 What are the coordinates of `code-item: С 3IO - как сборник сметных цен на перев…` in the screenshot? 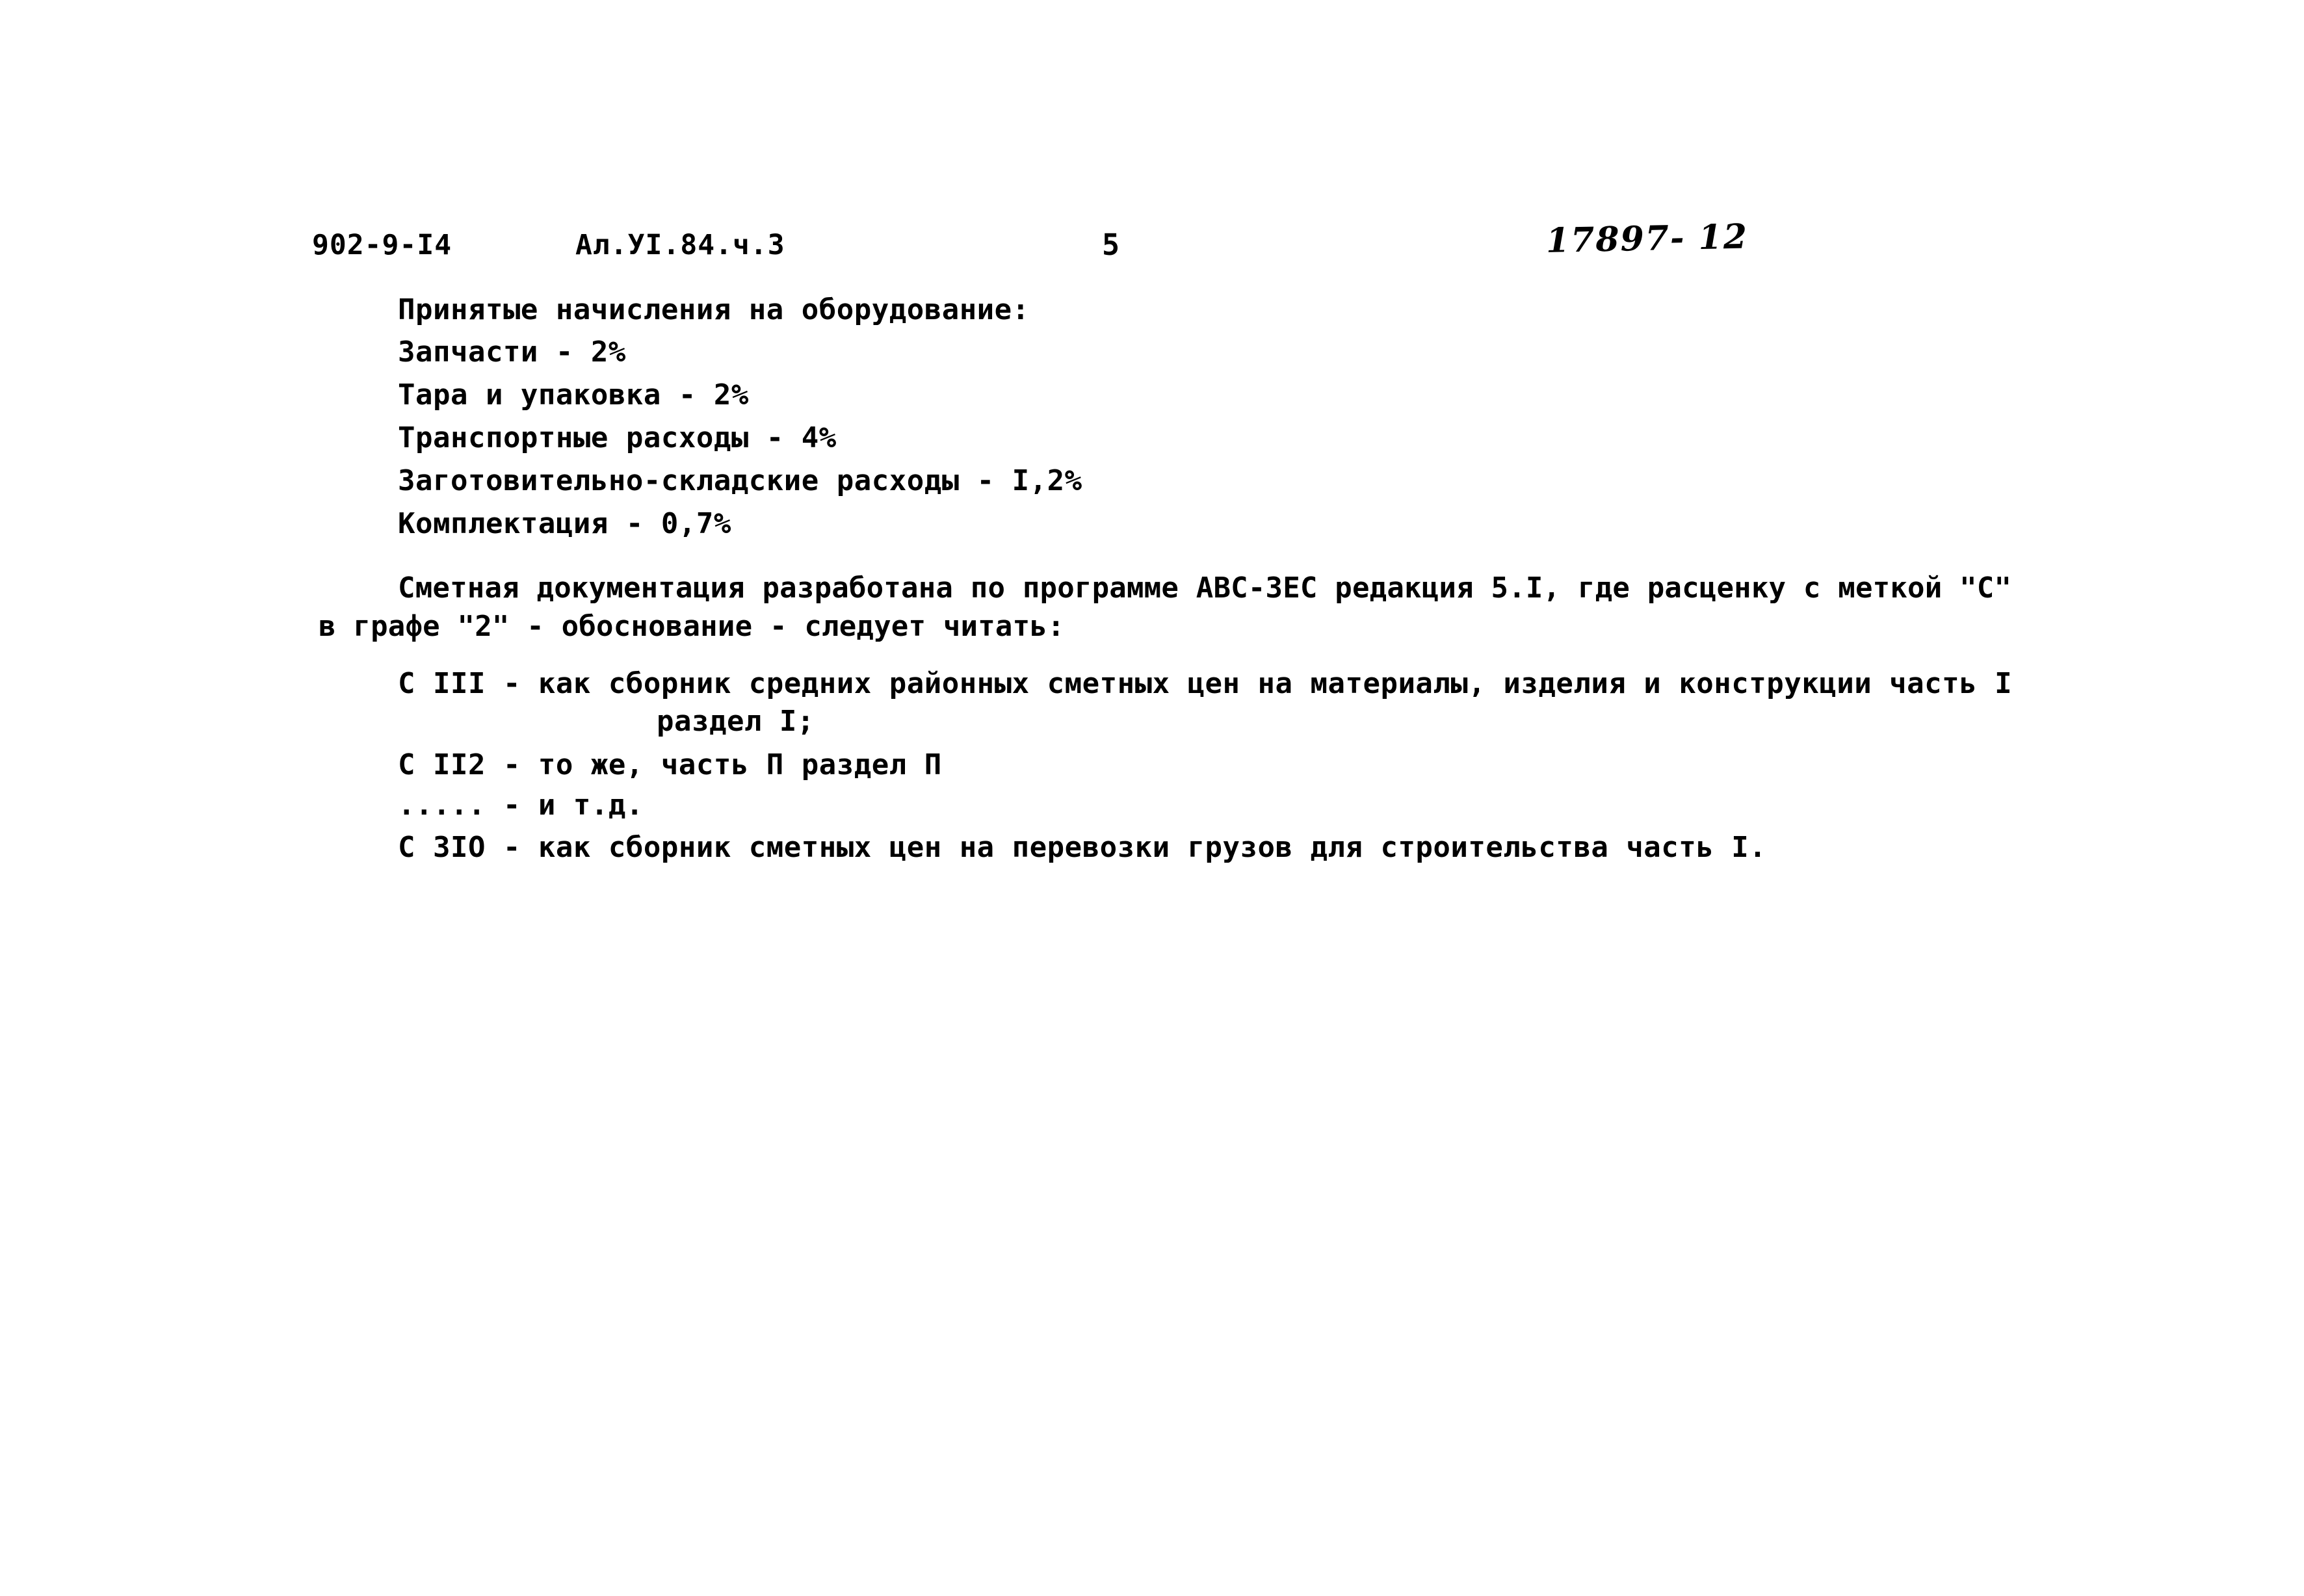 It's located at (1082, 847).